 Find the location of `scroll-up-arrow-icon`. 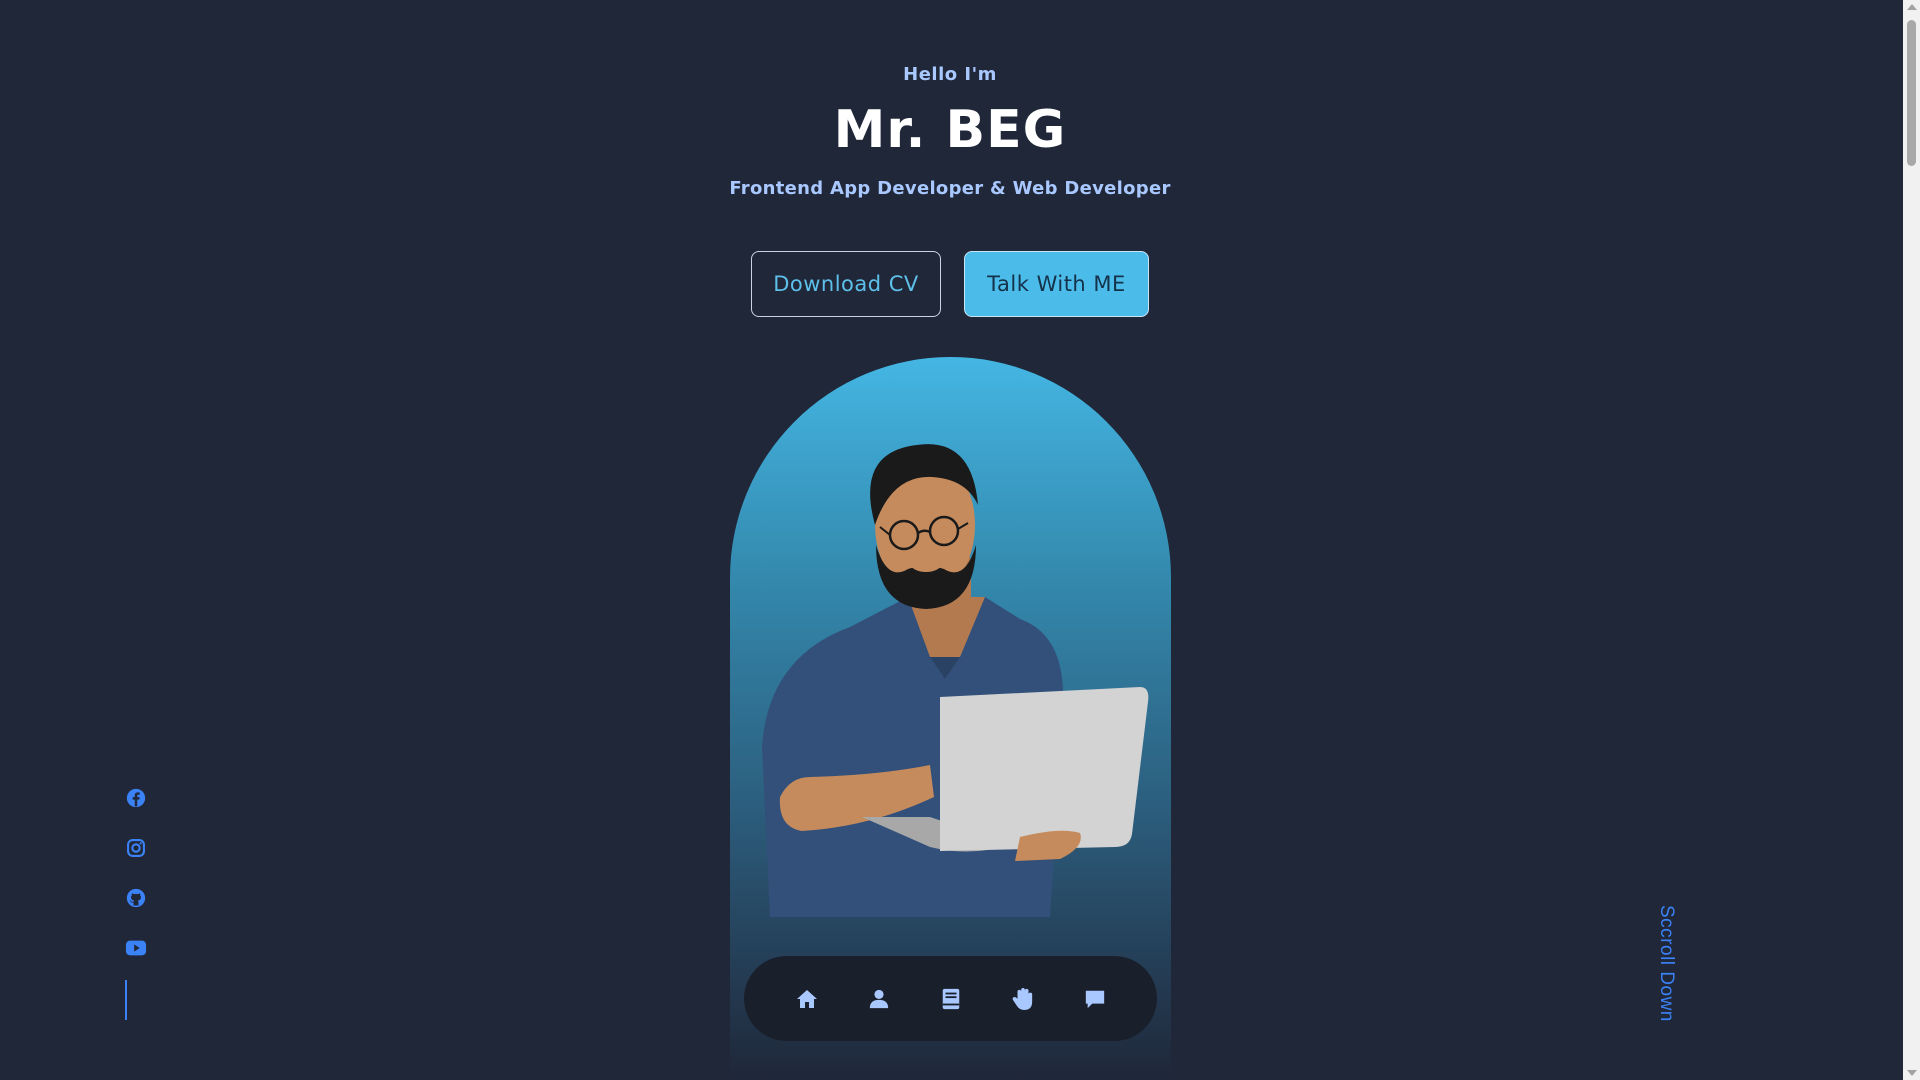

scroll-up-arrow-icon is located at coordinates (1912, 7).